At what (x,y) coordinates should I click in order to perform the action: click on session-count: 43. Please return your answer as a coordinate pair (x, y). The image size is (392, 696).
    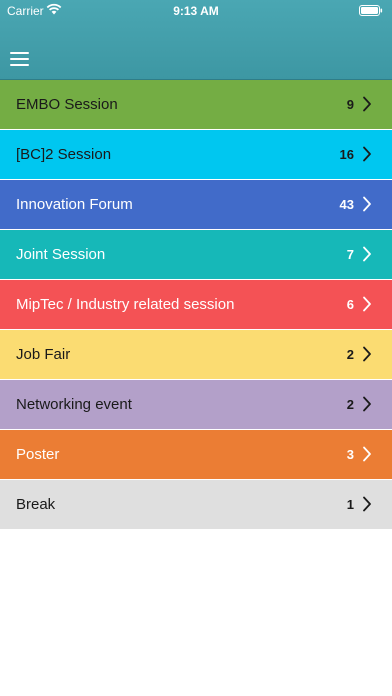
    Looking at the image, I should click on (346, 204).